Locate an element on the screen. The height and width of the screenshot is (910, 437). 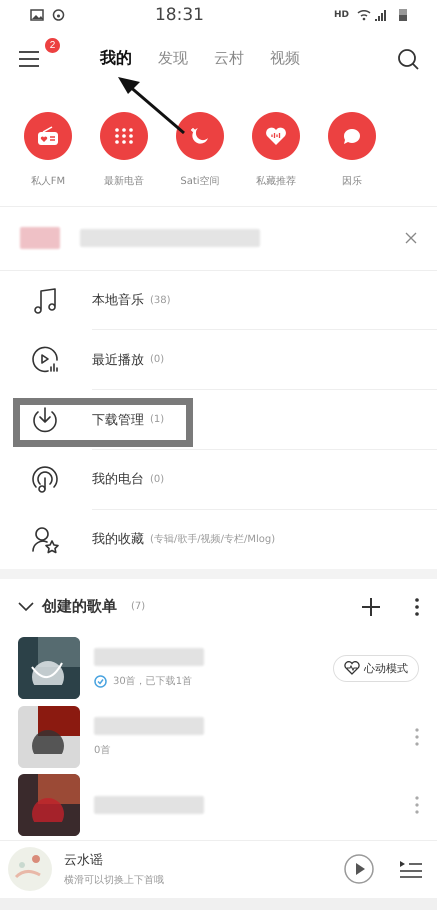
menu-item-label: 本地音乐 is located at coordinates (118, 300).